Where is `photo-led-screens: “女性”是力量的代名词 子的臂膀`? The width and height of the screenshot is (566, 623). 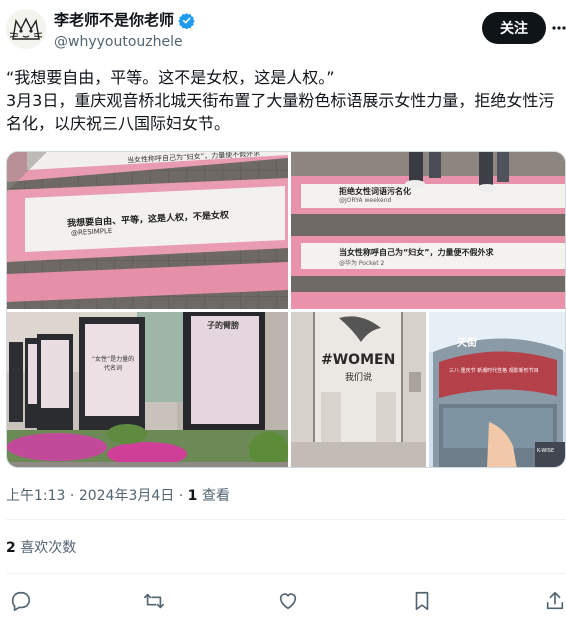
photo-led-screens: “女性”是力量的代名词 子的臂膀 is located at coordinates (147, 389).